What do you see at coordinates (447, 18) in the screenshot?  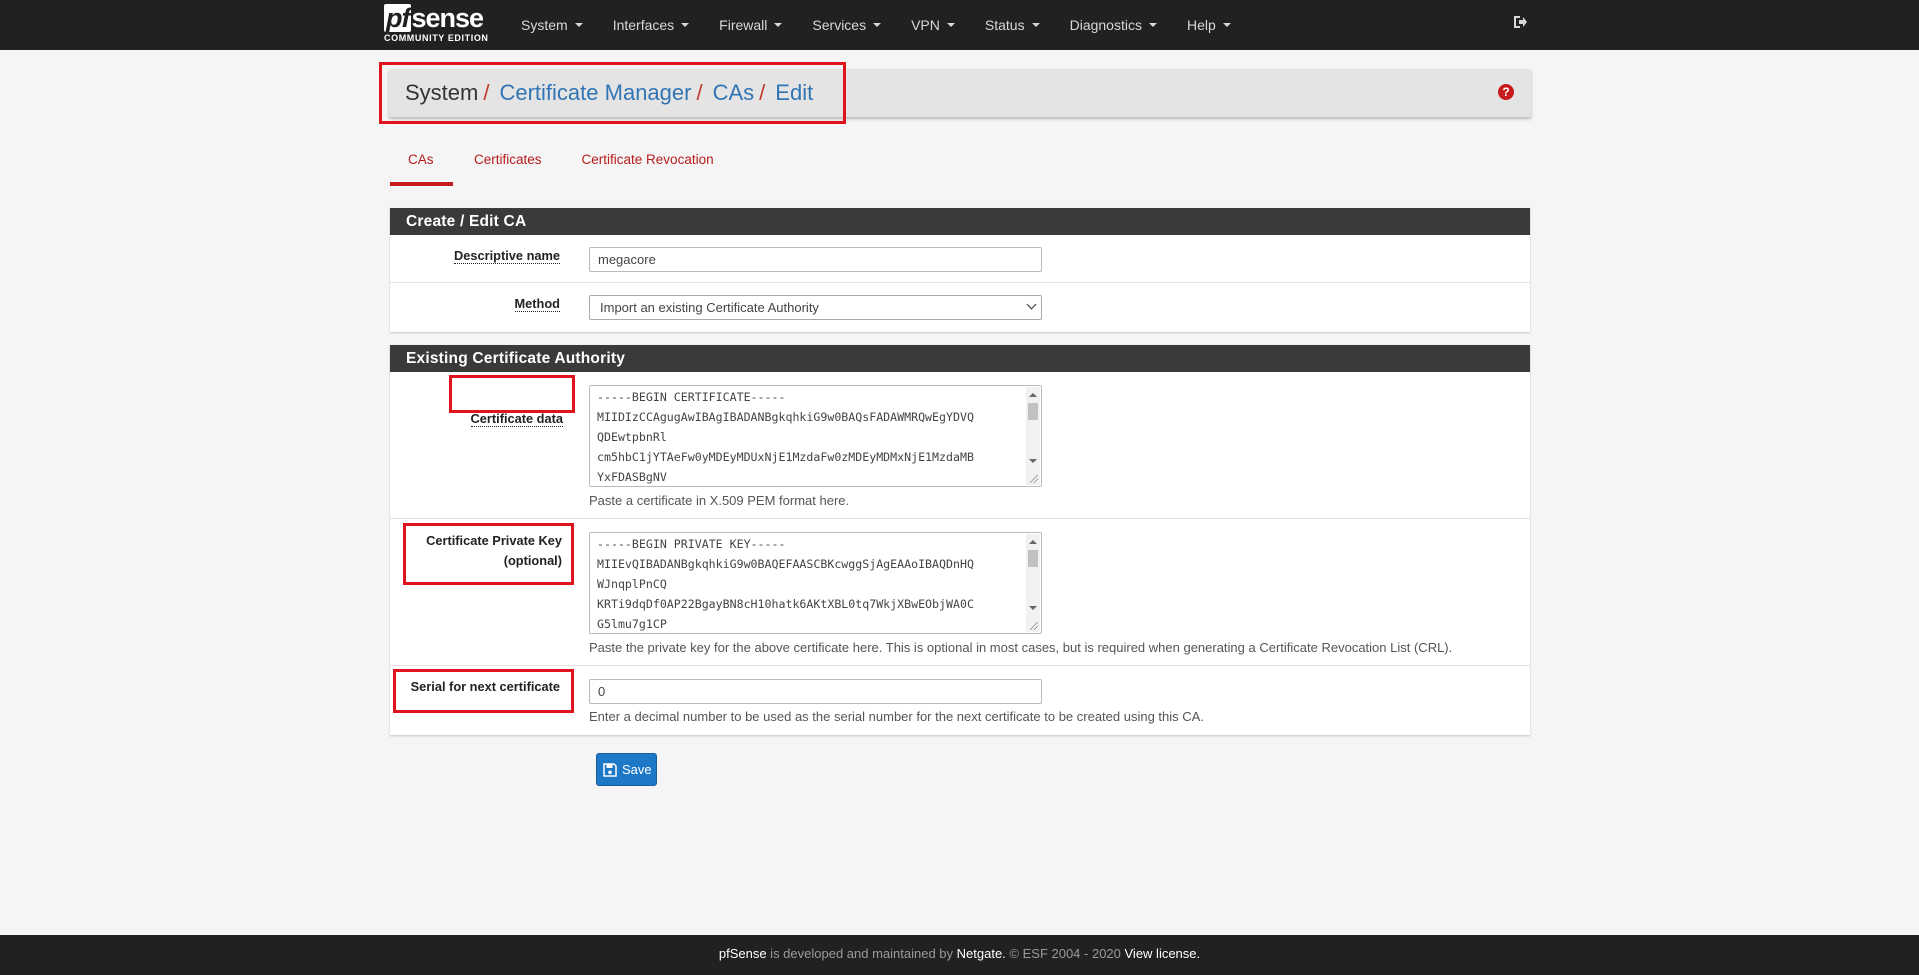 I see `logo-sense: sense` at bounding box center [447, 18].